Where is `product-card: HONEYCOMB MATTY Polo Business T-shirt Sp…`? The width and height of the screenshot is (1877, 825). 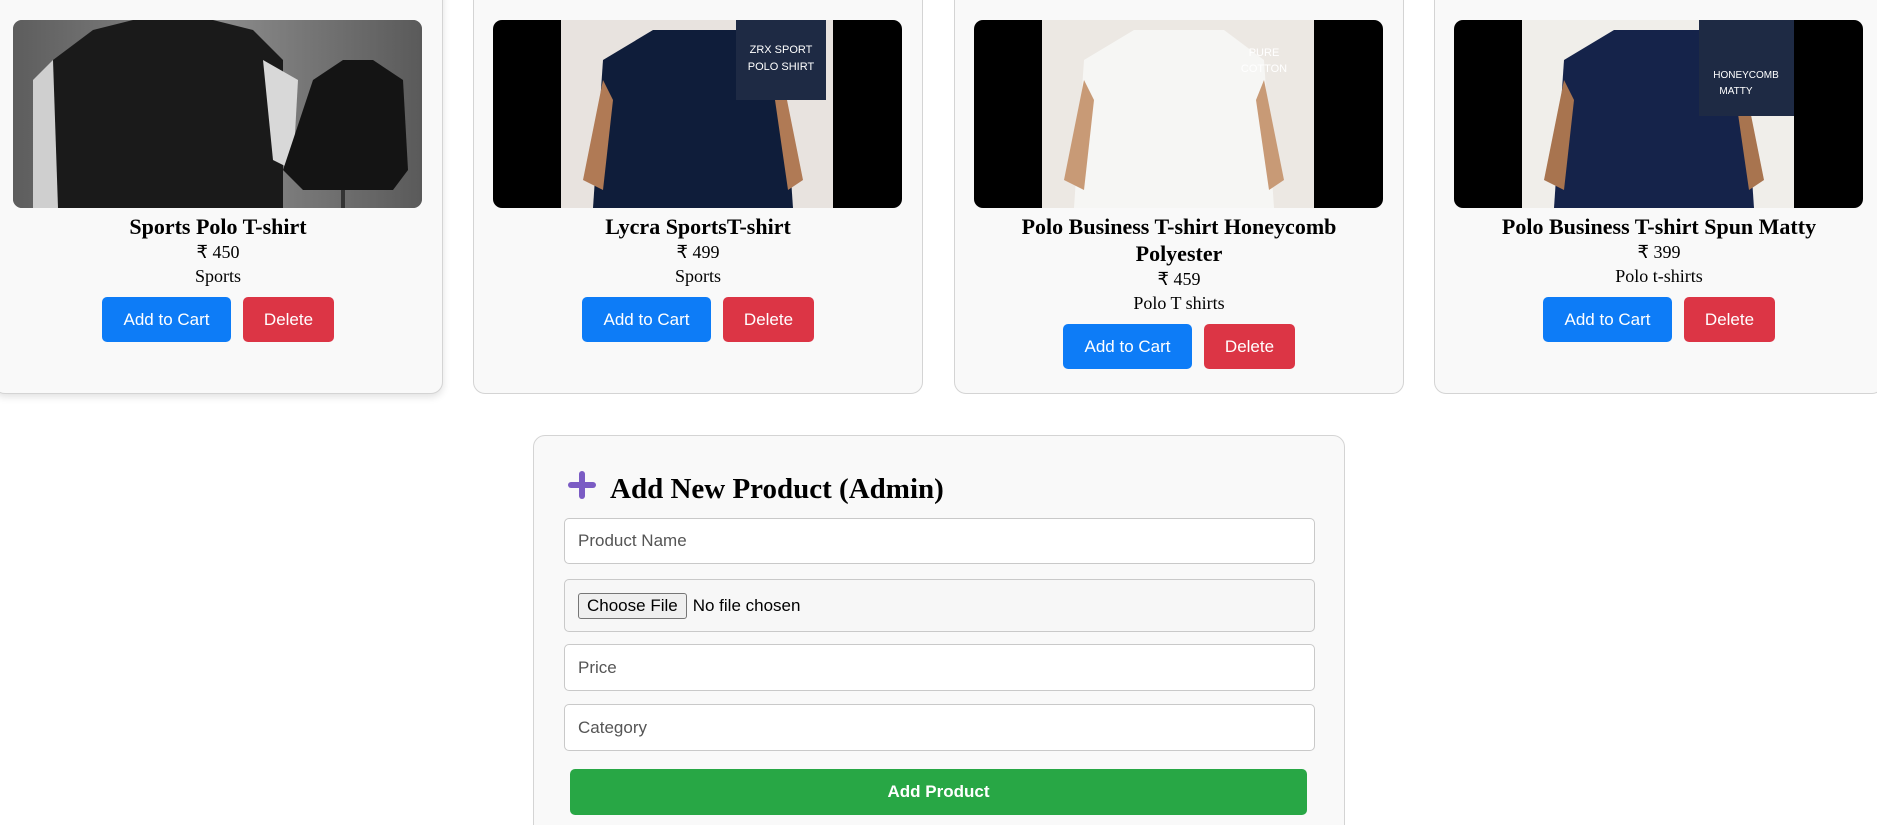 product-card: HONEYCOMB MATTY Polo Business T-shirt Sp… is located at coordinates (1655, 197).